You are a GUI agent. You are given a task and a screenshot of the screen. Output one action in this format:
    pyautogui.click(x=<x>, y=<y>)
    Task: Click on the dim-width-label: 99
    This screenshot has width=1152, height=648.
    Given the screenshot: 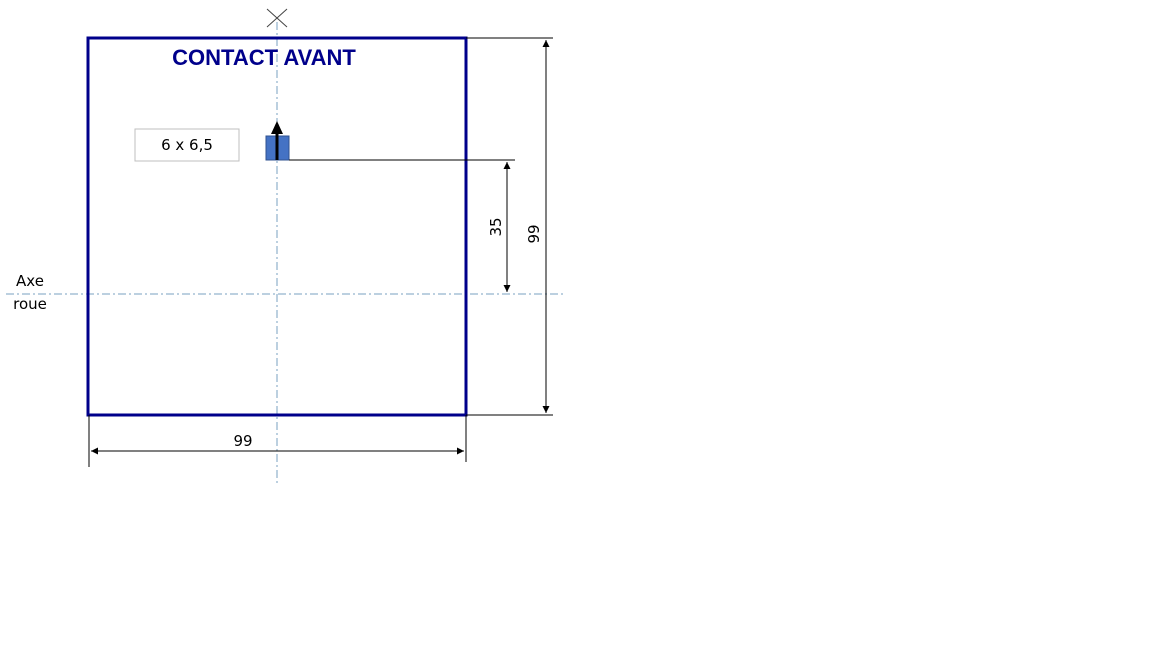 What is the action you would take?
    pyautogui.click(x=242, y=441)
    